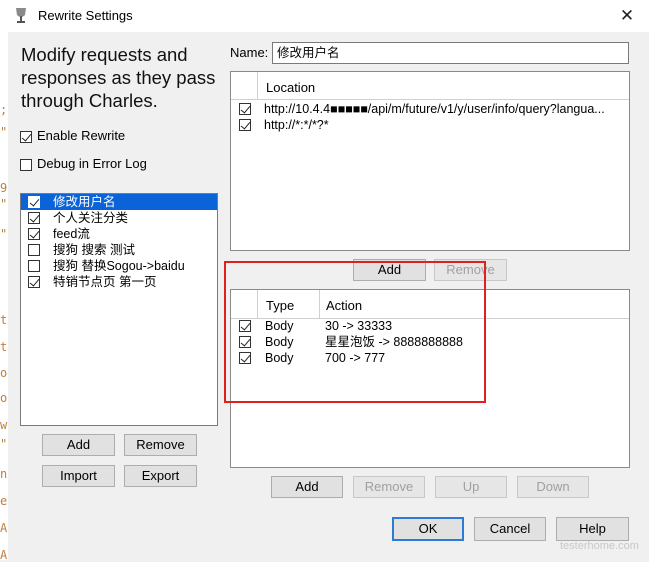  I want to click on charles-app-icon, so click(21, 15).